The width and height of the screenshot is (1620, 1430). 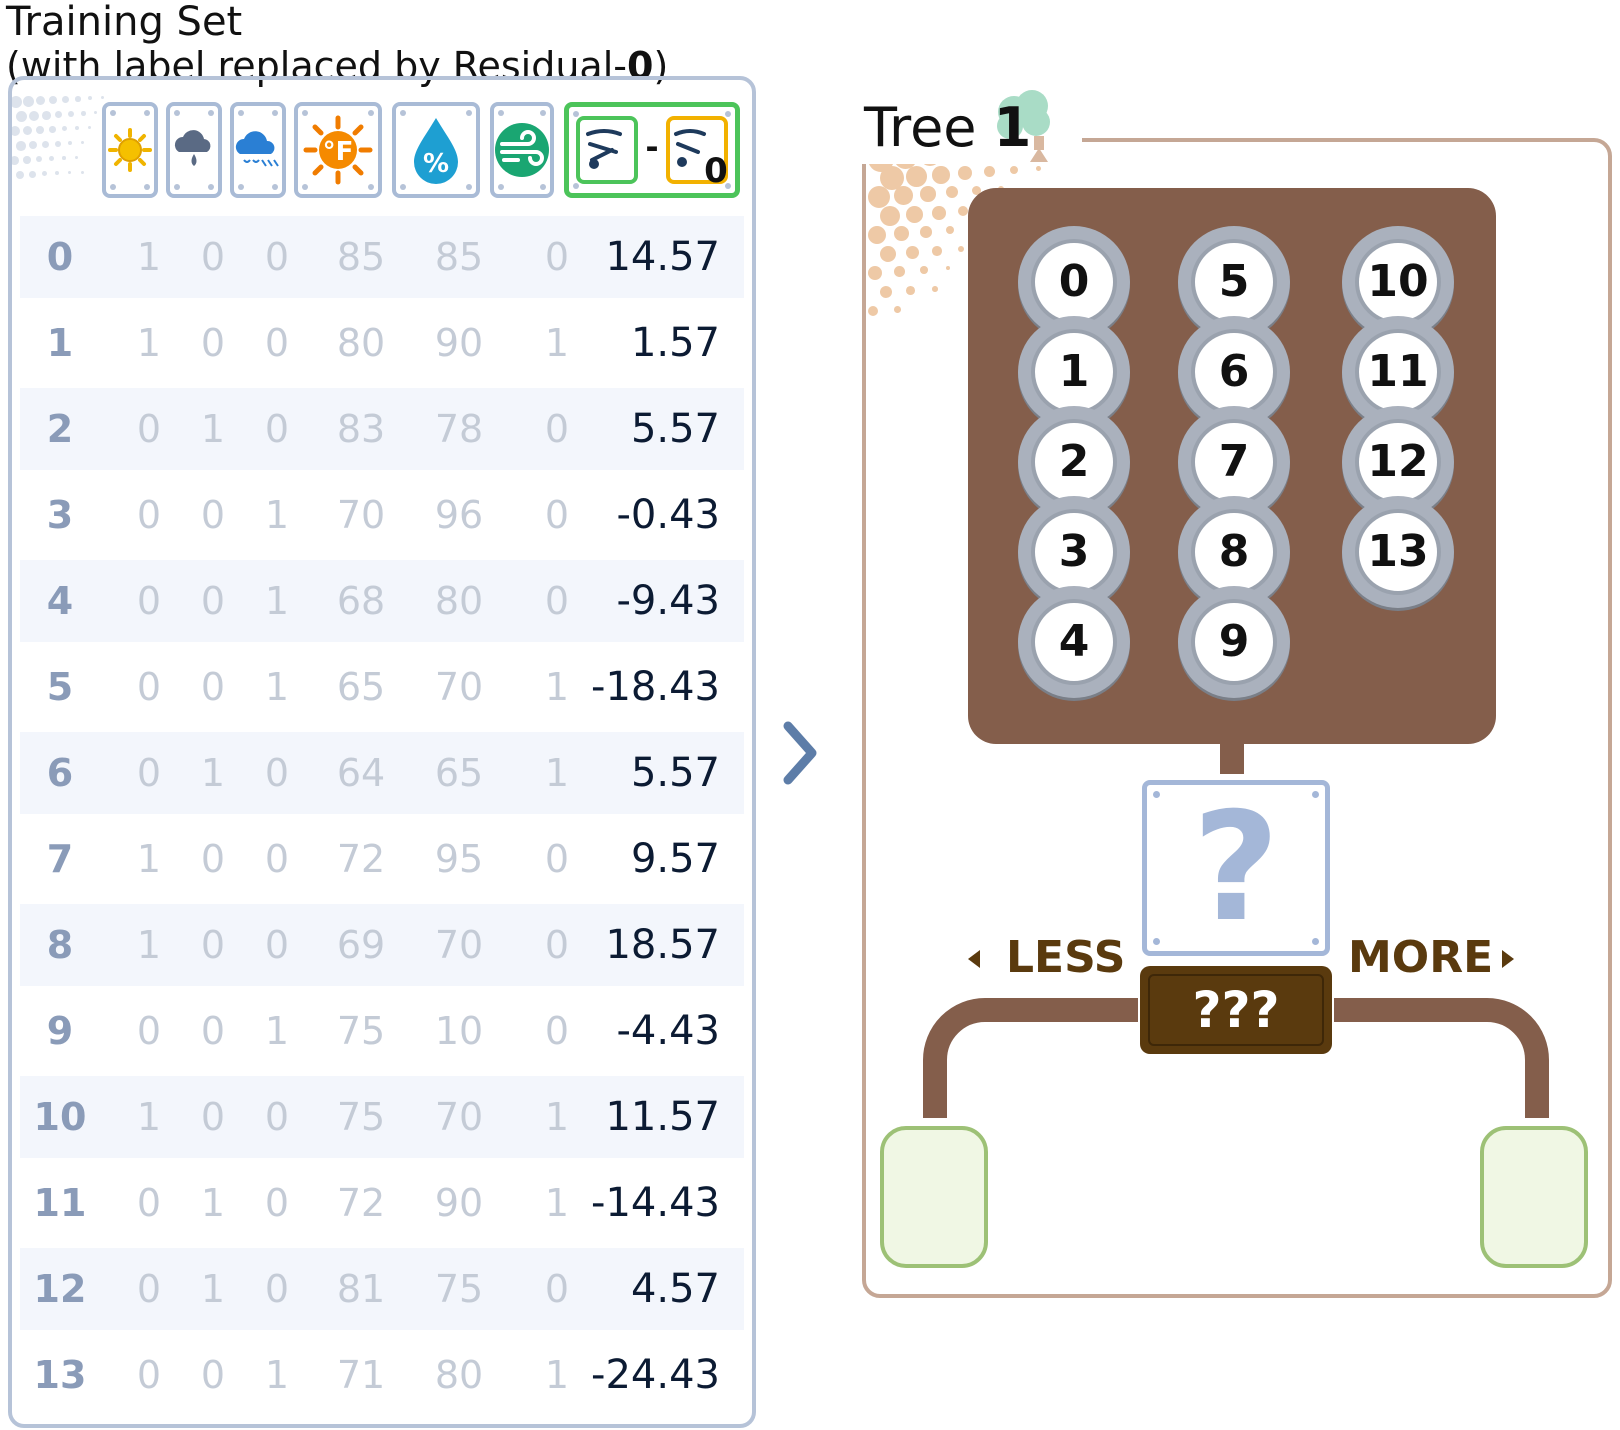 I want to click on more-label: MORE, so click(x=1421, y=957).